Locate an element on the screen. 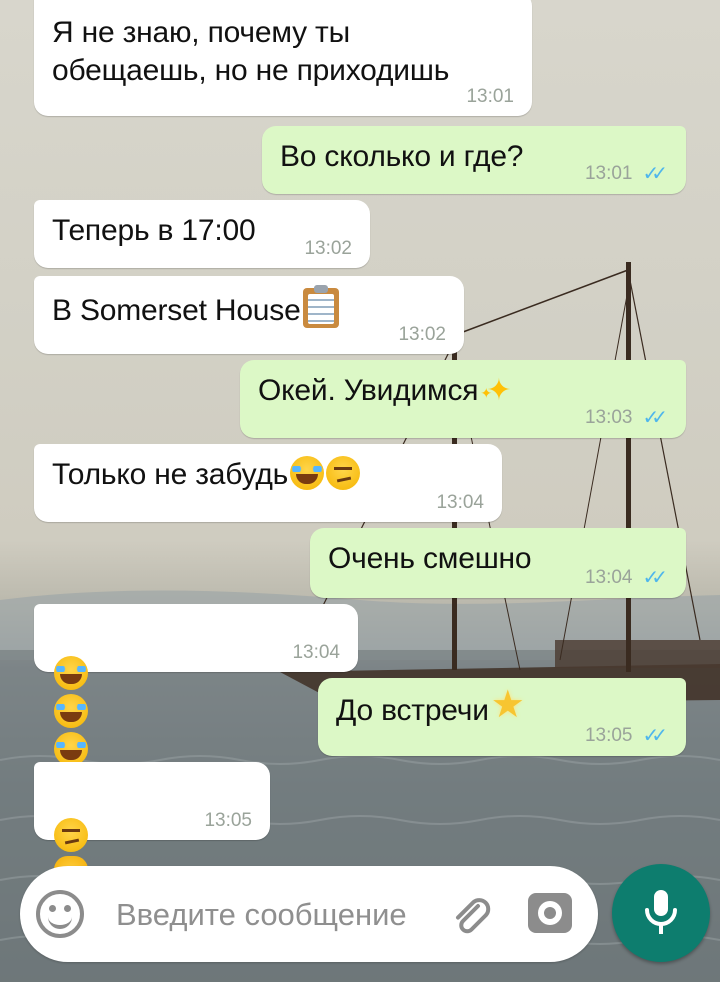 The width and height of the screenshot is (720, 982). message-bubble-incoming: В Somerset House 13:02 is located at coordinates (249, 315).